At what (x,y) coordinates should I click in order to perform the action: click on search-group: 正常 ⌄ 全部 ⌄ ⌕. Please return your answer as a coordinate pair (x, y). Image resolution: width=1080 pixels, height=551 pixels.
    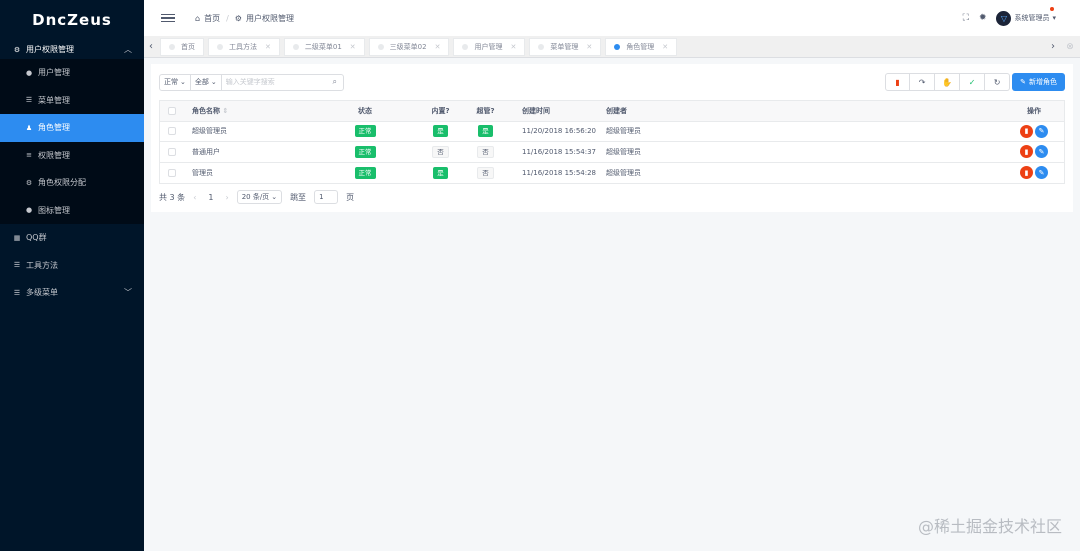
    Looking at the image, I should click on (251, 82).